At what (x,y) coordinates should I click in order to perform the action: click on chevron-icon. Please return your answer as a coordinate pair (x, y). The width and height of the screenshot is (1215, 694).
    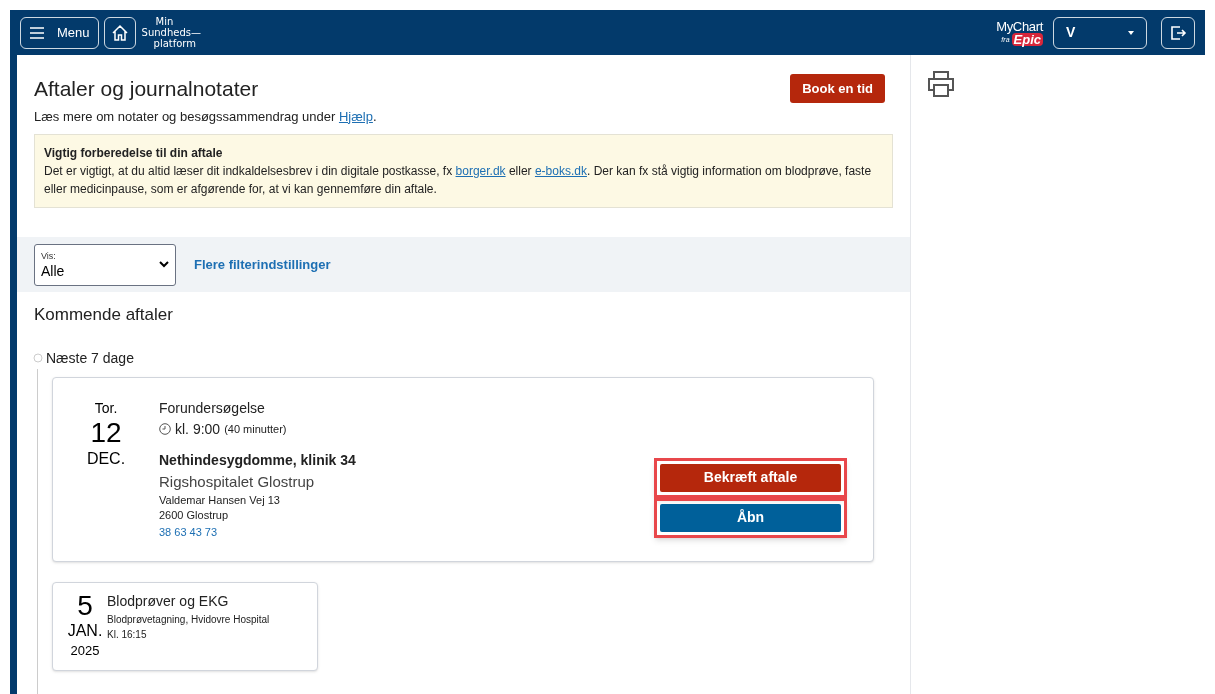
    Looking at the image, I should click on (164, 264).